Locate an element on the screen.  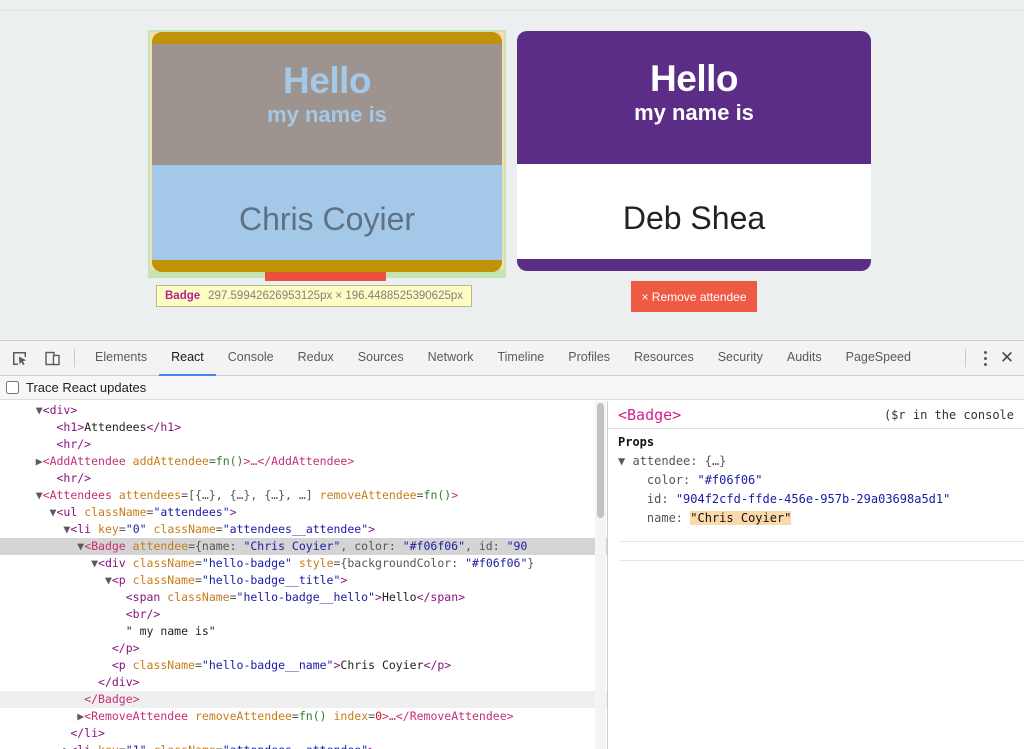
chevron-right-icon: ▶ is located at coordinates (39, 461).